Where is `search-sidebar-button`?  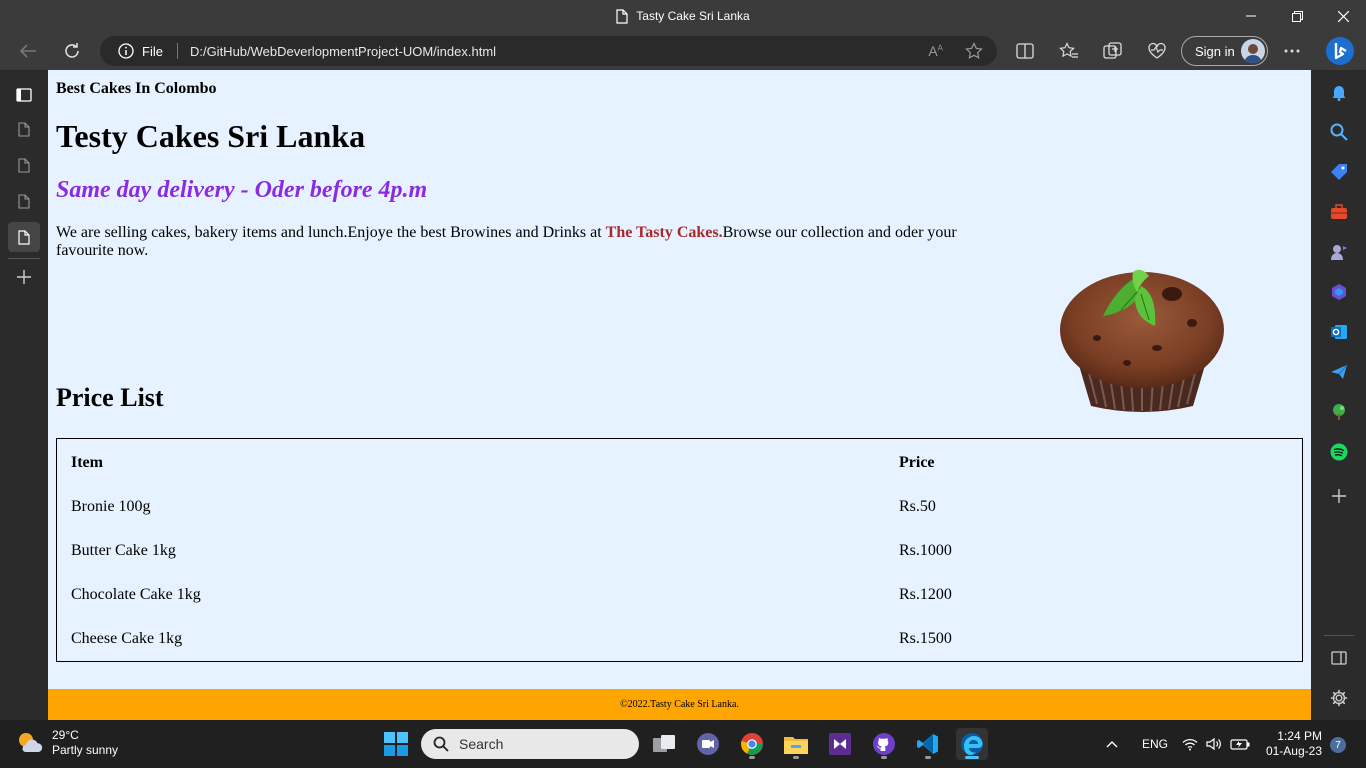 search-sidebar-button is located at coordinates (1339, 132).